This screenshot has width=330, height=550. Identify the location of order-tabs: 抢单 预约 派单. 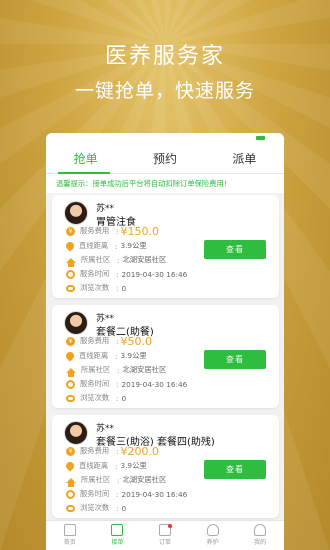
(165, 160).